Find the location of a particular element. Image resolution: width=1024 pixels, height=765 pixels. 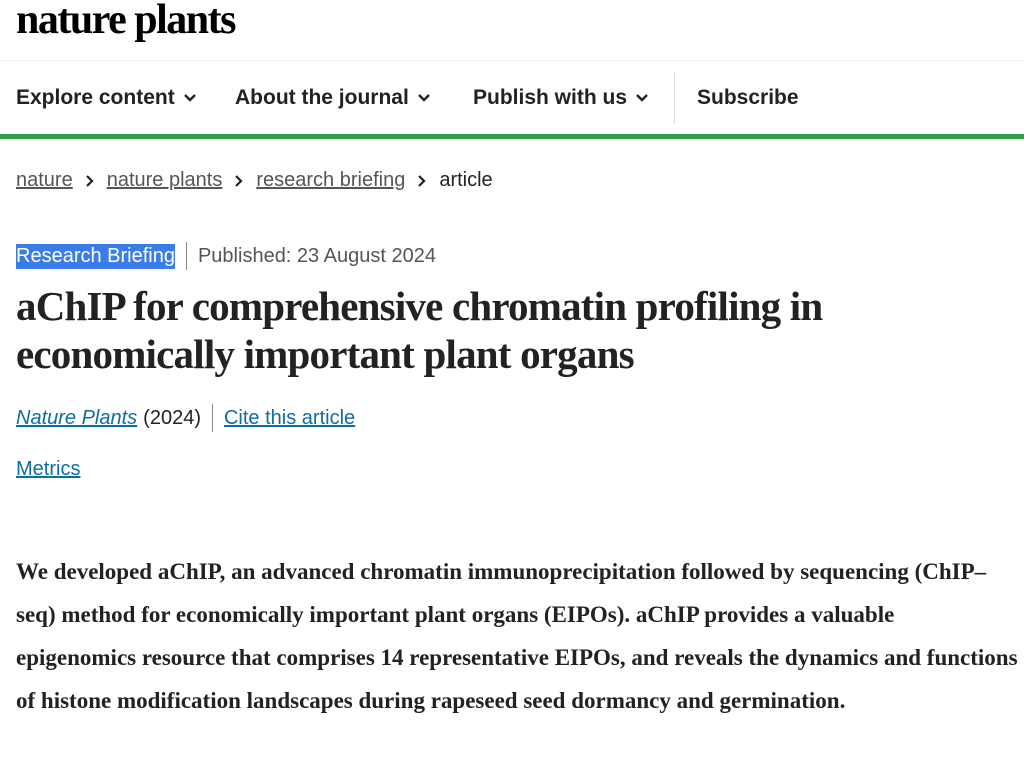

breadcrumb-nature-plants: nature plants is located at coordinates (165, 180).